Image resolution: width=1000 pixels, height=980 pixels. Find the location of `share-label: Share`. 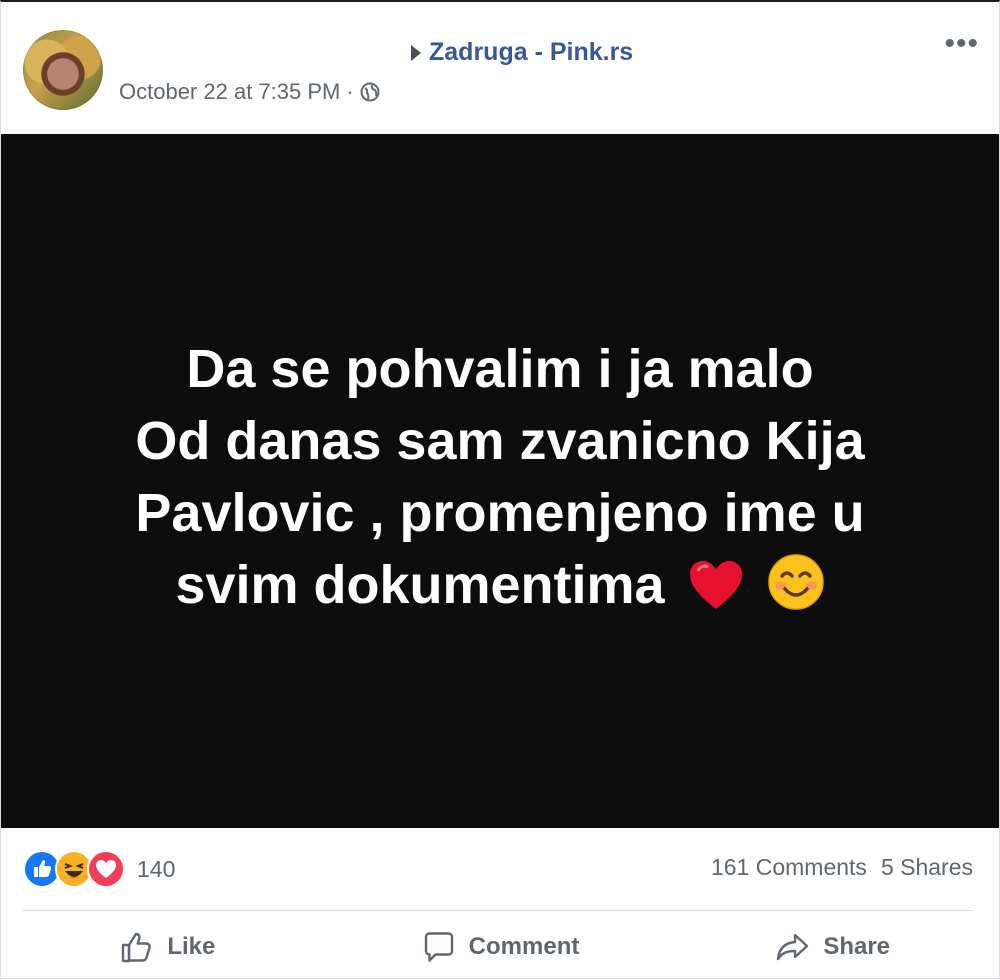

share-label: Share is located at coordinates (857, 946).